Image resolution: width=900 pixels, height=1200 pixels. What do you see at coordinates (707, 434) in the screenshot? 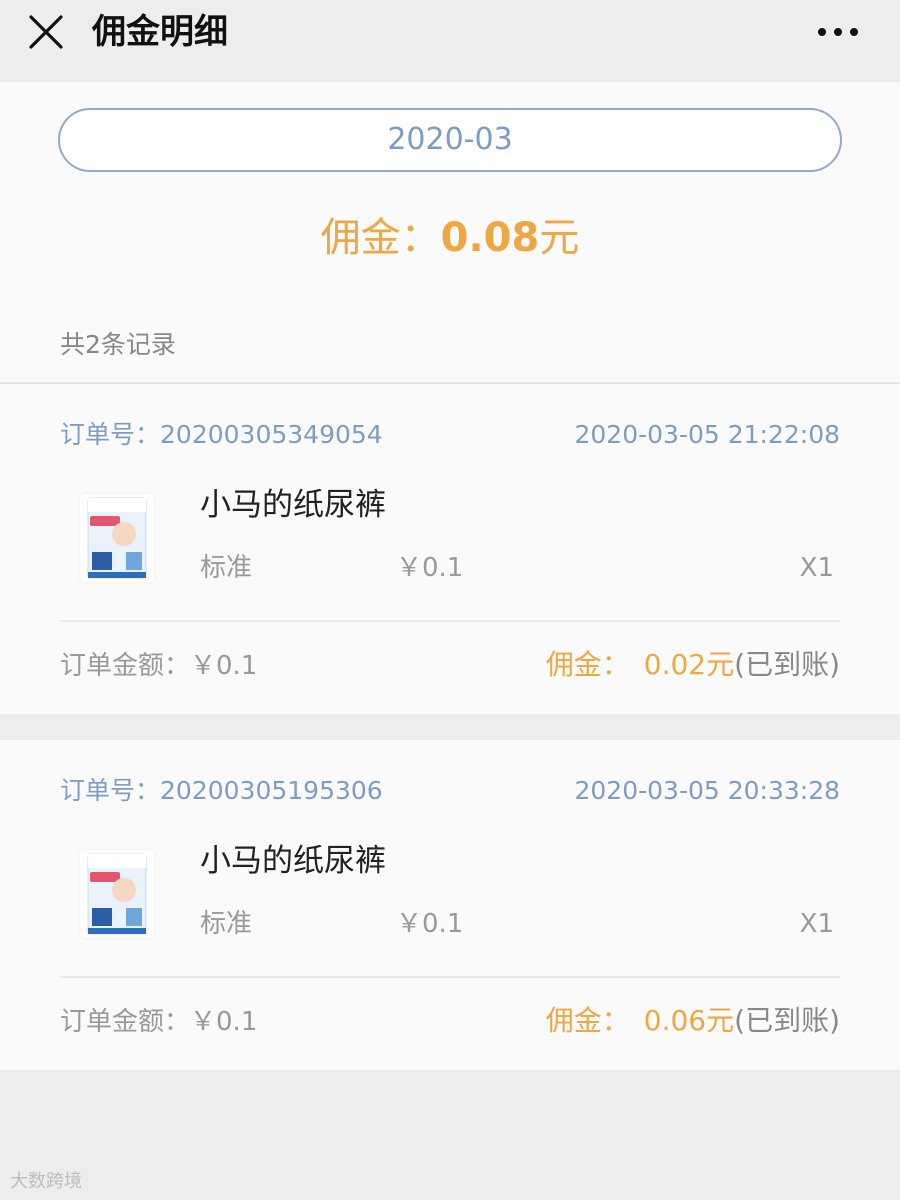
I see `order-time: 2020-03-05 21:22:08` at bounding box center [707, 434].